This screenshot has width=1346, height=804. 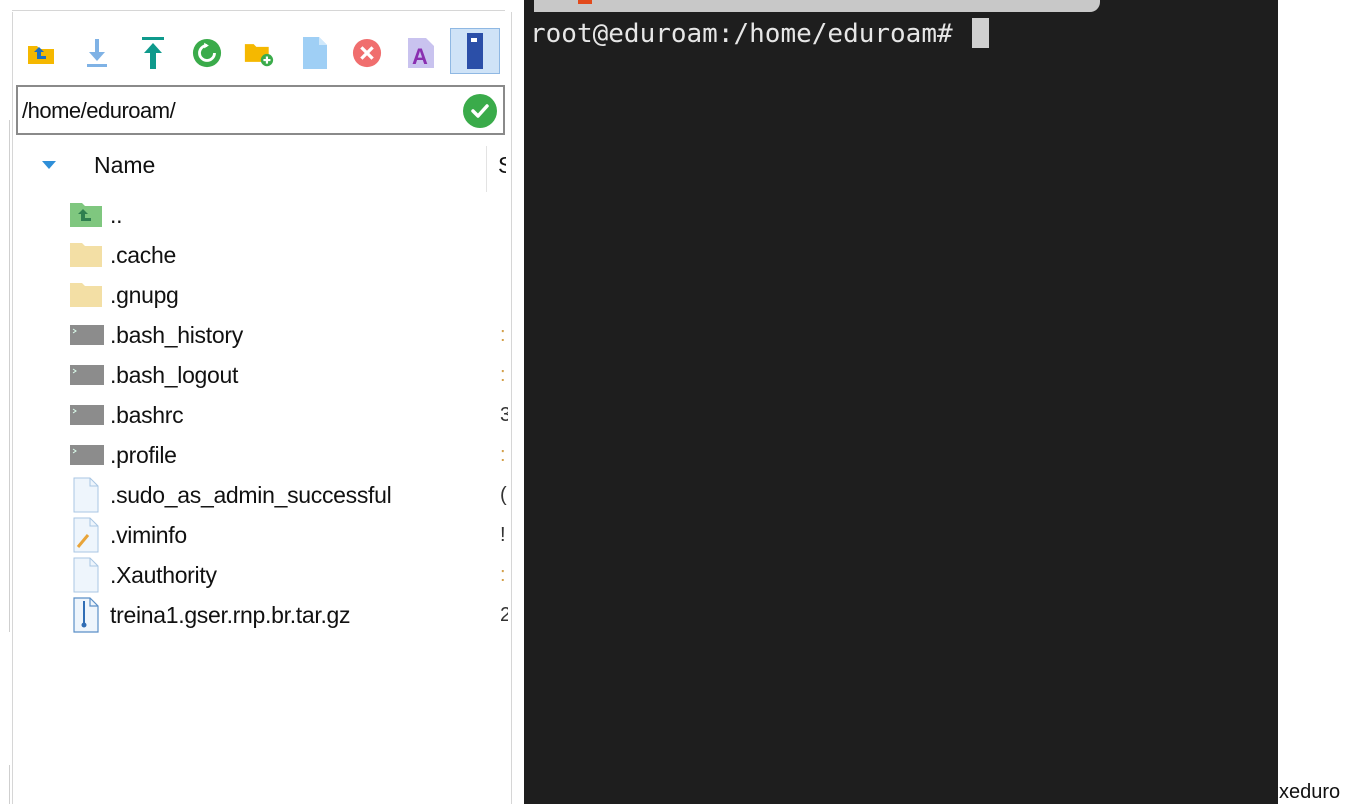 I want to click on rename-button: A, so click(x=421, y=53).